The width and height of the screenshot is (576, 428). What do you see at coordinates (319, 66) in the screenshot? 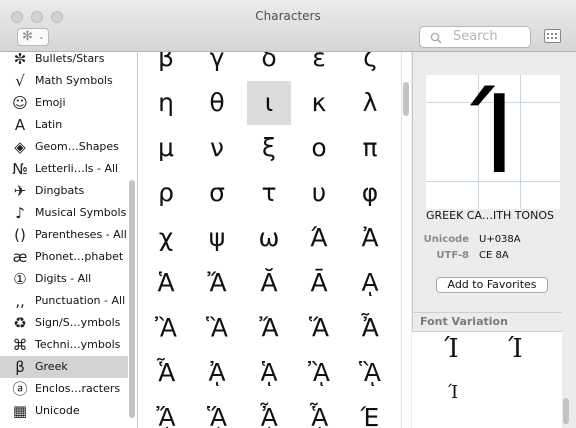
I see `character-cell: ε` at bounding box center [319, 66].